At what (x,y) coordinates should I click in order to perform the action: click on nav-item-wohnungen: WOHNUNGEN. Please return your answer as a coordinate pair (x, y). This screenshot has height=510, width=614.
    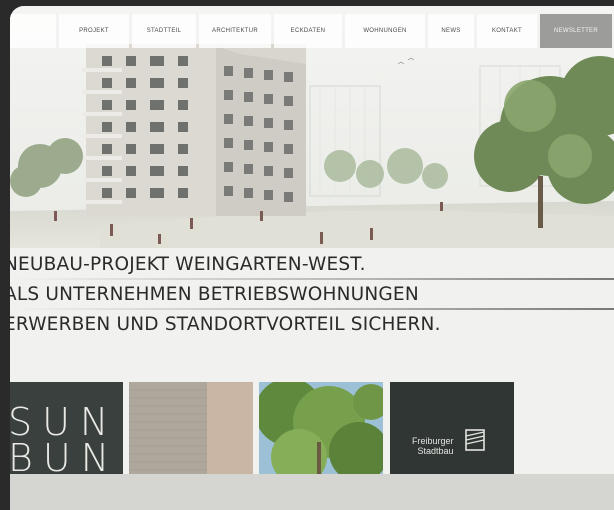
    Looking at the image, I should click on (385, 31).